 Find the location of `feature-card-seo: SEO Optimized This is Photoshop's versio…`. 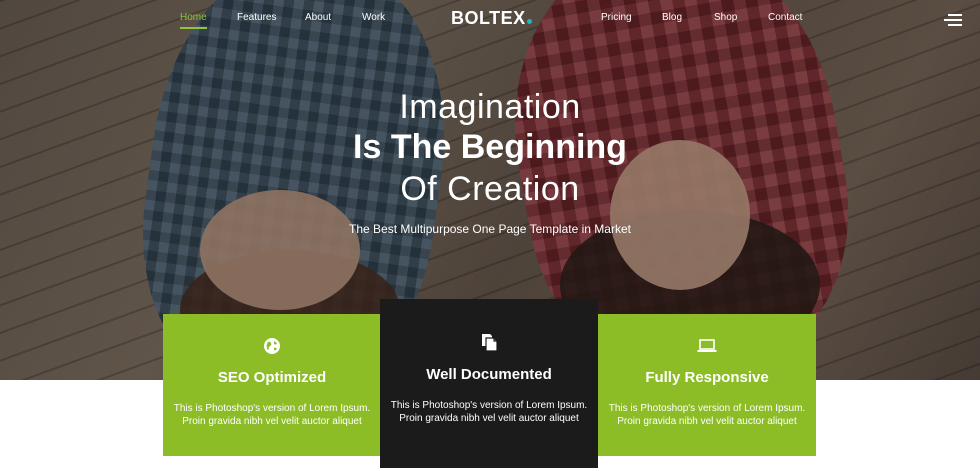

feature-card-seo: SEO Optimized This is Photoshop's versio… is located at coordinates (272, 385).